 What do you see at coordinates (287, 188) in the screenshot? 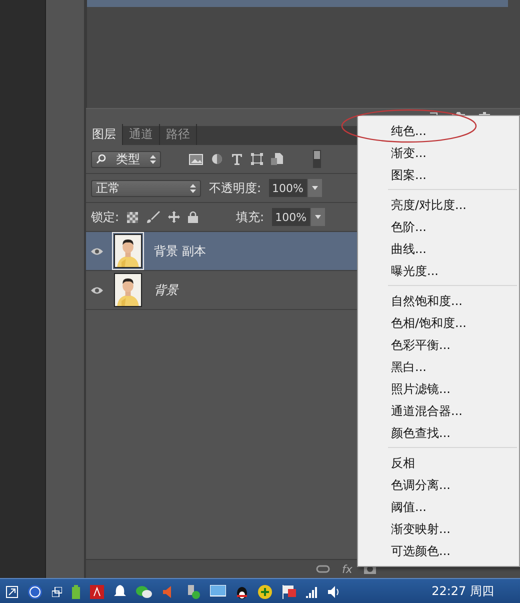
I see `opacity-field: 100%` at bounding box center [287, 188].